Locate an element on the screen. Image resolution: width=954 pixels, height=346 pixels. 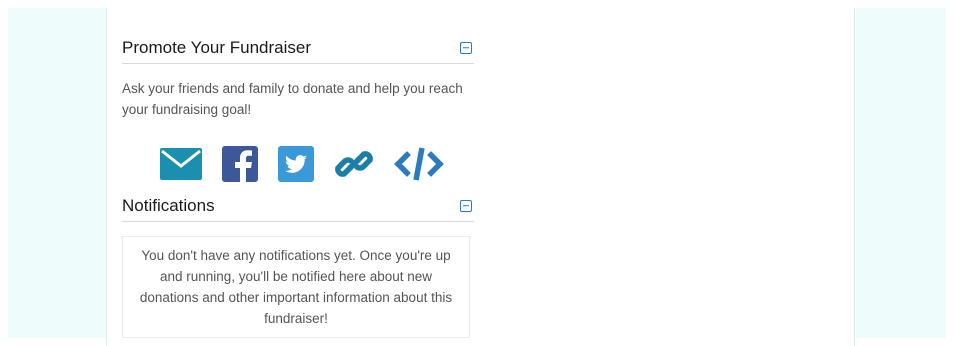
email-icon is located at coordinates (181, 164).